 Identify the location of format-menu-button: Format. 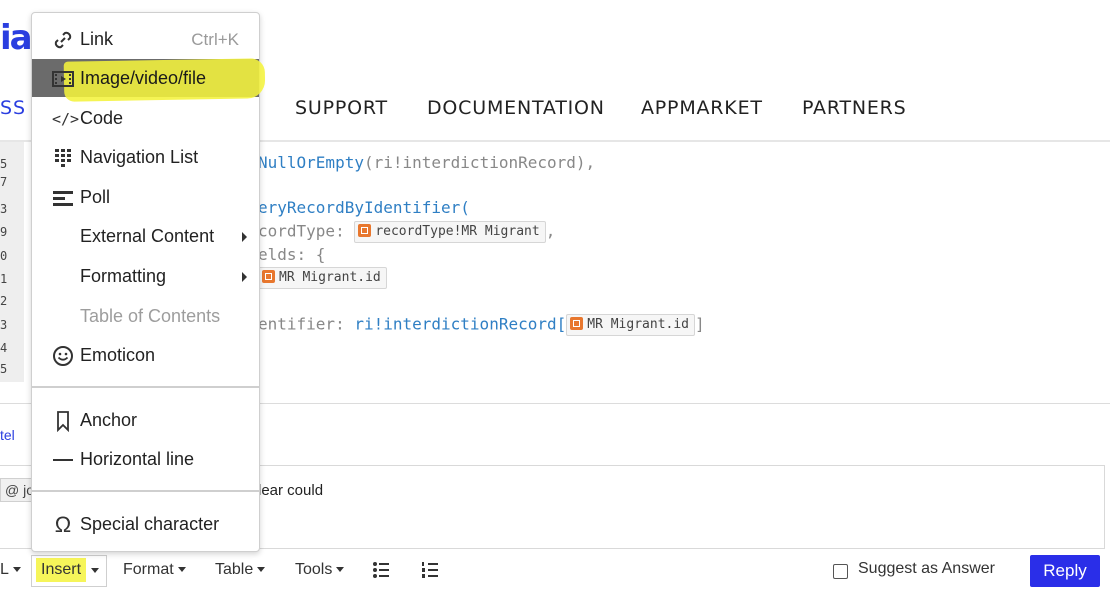
(154, 570).